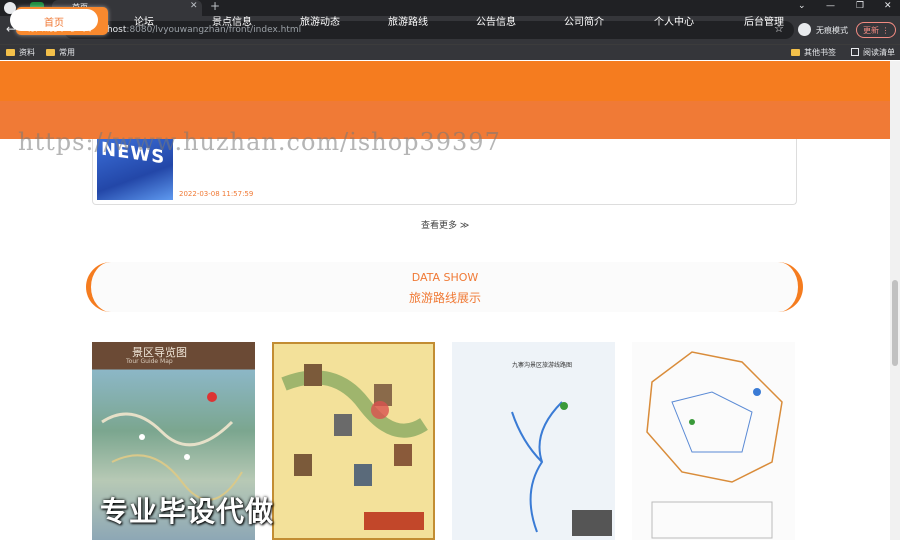 The height and width of the screenshot is (540, 900). Describe the element at coordinates (860, 6) in the screenshot. I see `restore-icon: ❐` at that location.